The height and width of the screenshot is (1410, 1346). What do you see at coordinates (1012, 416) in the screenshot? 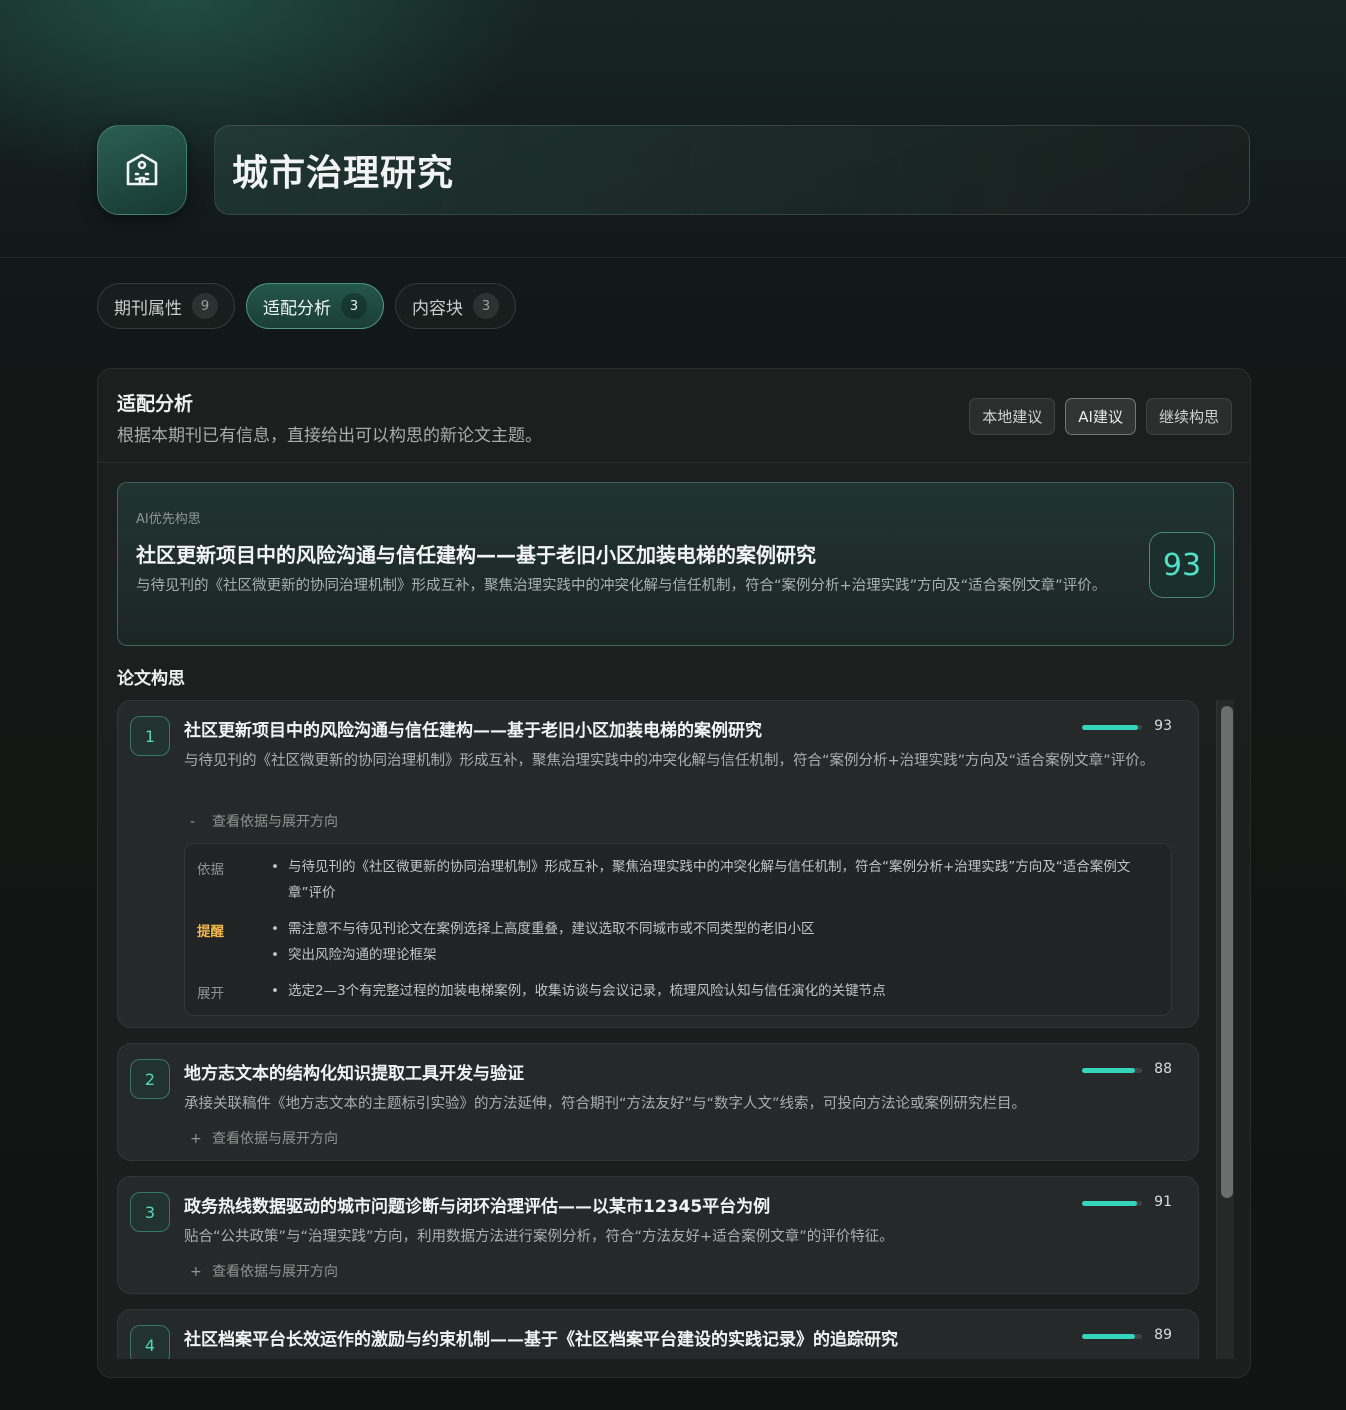
I see `local-suggestion-button: 本地建议` at bounding box center [1012, 416].